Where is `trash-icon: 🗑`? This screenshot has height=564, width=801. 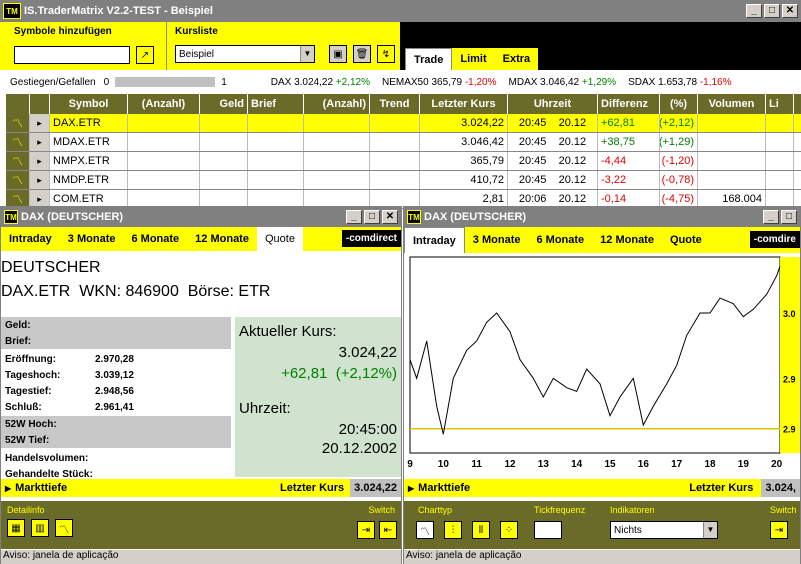
trash-icon: 🗑 is located at coordinates (362, 54).